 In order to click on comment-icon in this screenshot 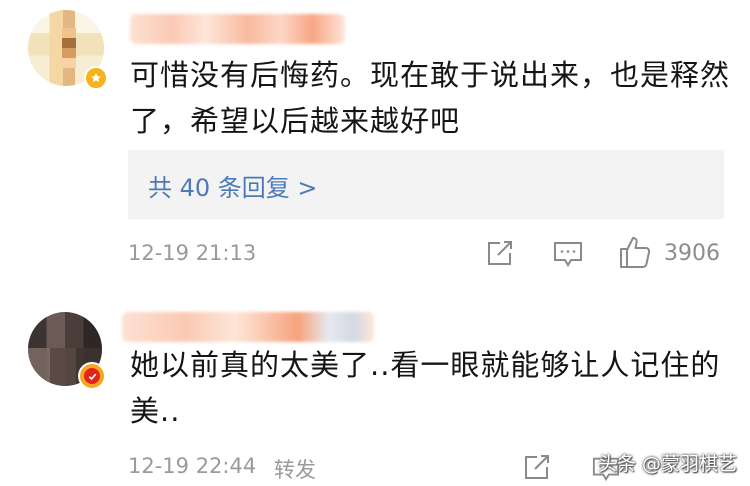, I will do `click(568, 254)`.